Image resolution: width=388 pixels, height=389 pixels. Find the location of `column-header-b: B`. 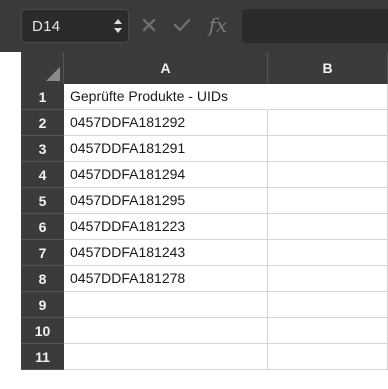

column-header-b: B is located at coordinates (328, 68).